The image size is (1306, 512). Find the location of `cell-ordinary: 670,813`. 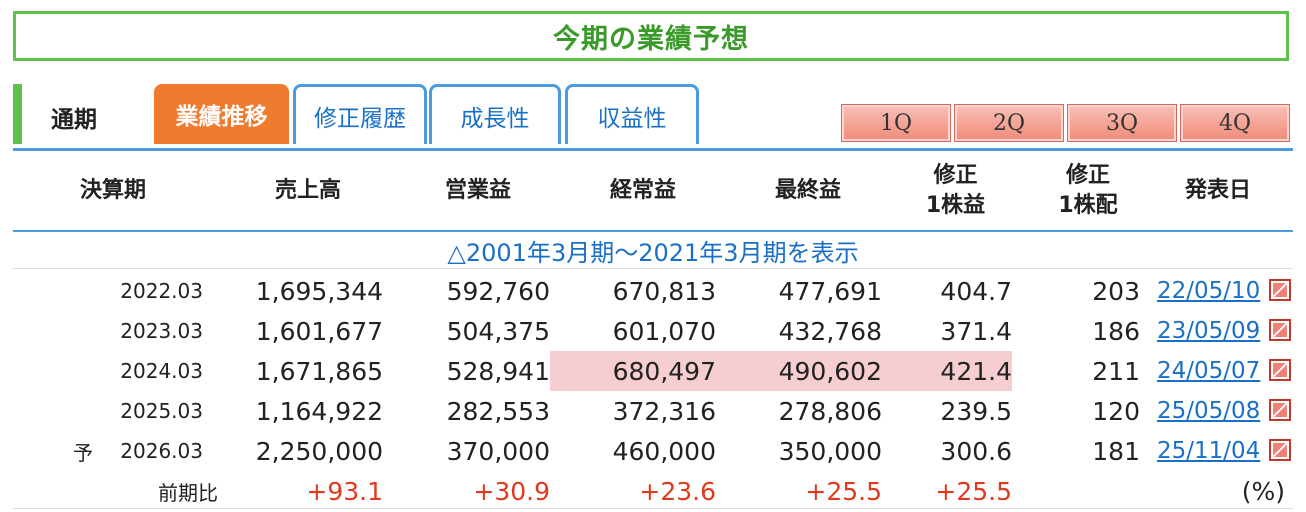

cell-ordinary: 670,813 is located at coordinates (664, 291).